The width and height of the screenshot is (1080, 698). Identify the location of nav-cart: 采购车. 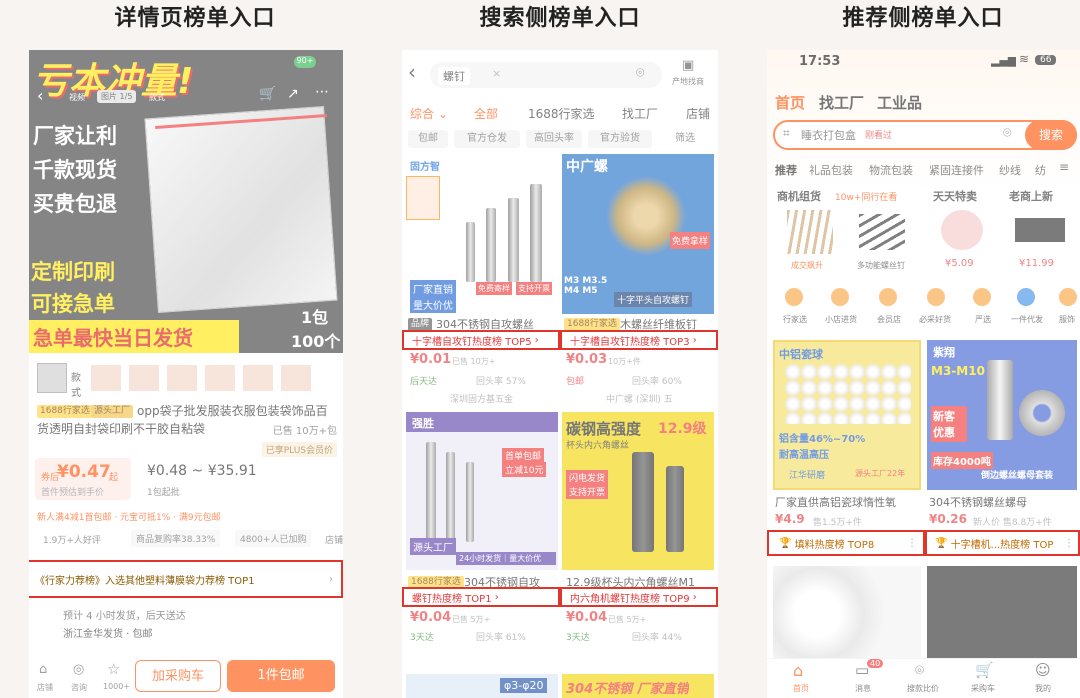
(983, 688).